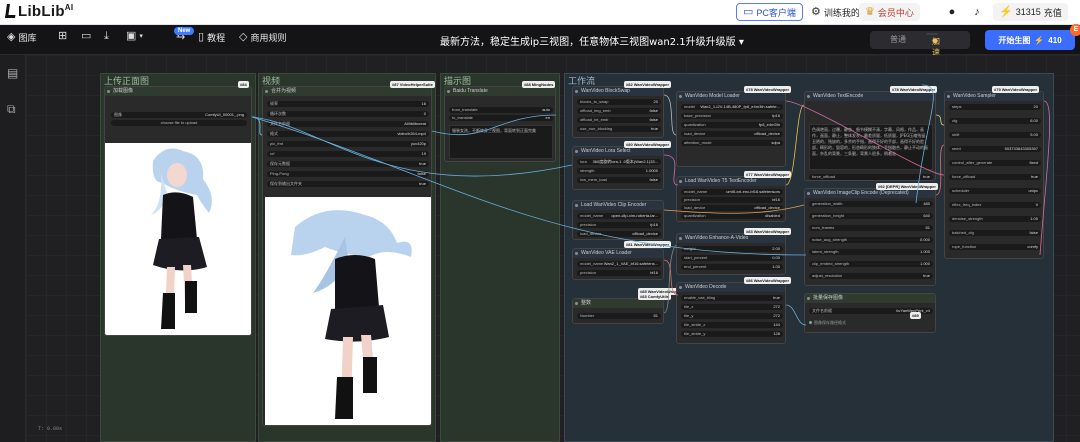 This screenshot has height=442, width=1080. What do you see at coordinates (50, 429) in the screenshot?
I see `canvas-coords: T: 0.00s` at bounding box center [50, 429].